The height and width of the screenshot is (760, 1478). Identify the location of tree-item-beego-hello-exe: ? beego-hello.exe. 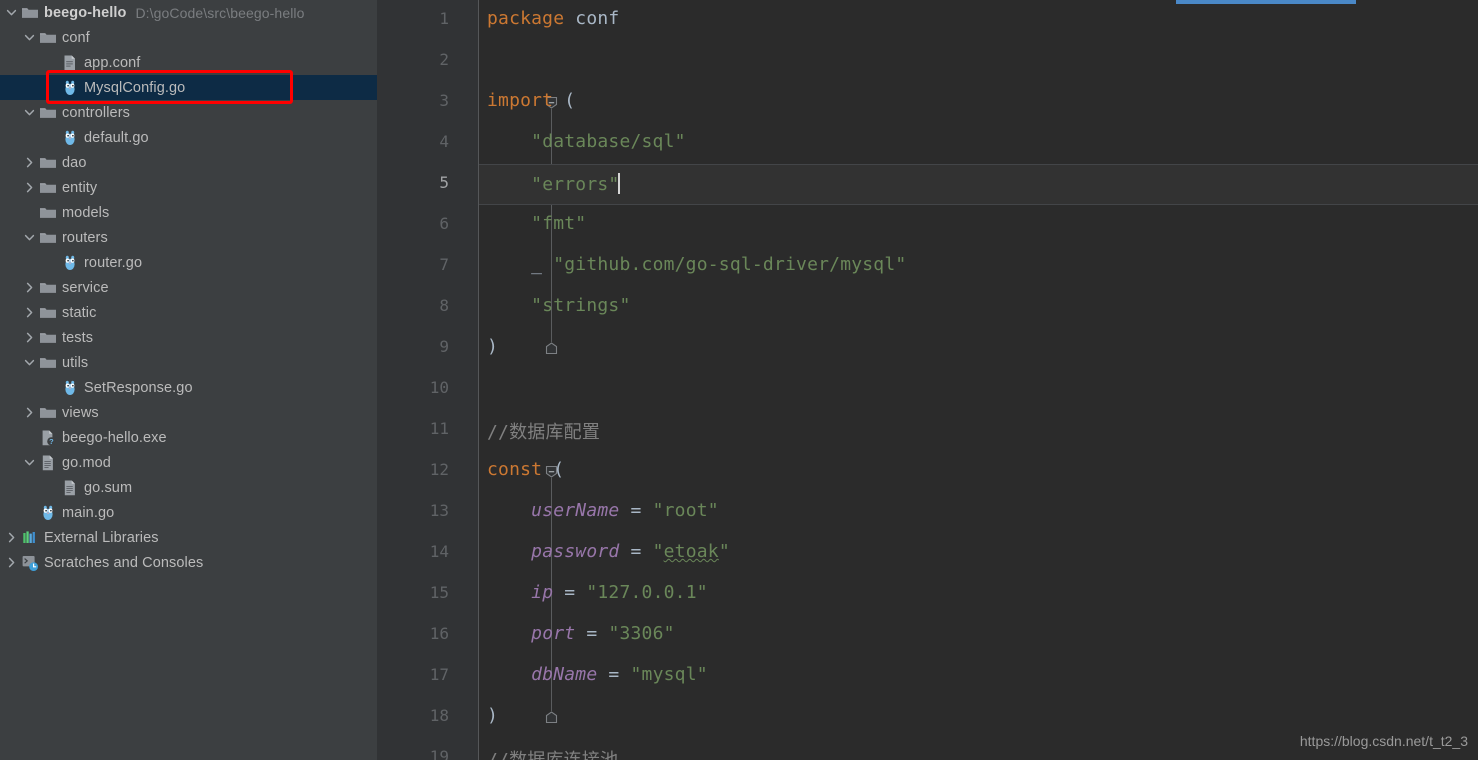
(188, 437).